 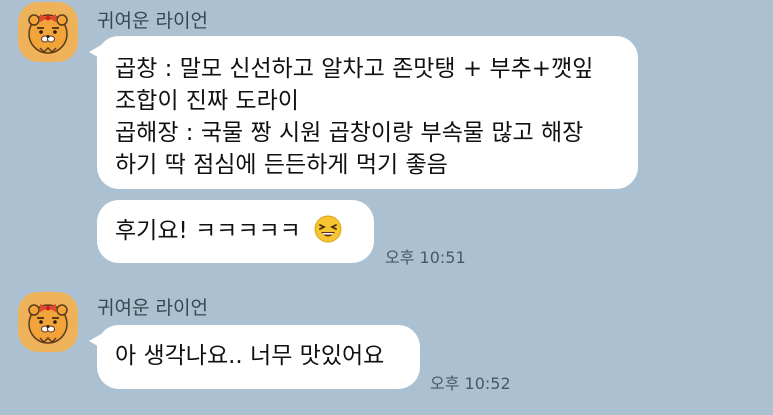 I want to click on message-timestamp: 오후 10:51, so click(x=425, y=257).